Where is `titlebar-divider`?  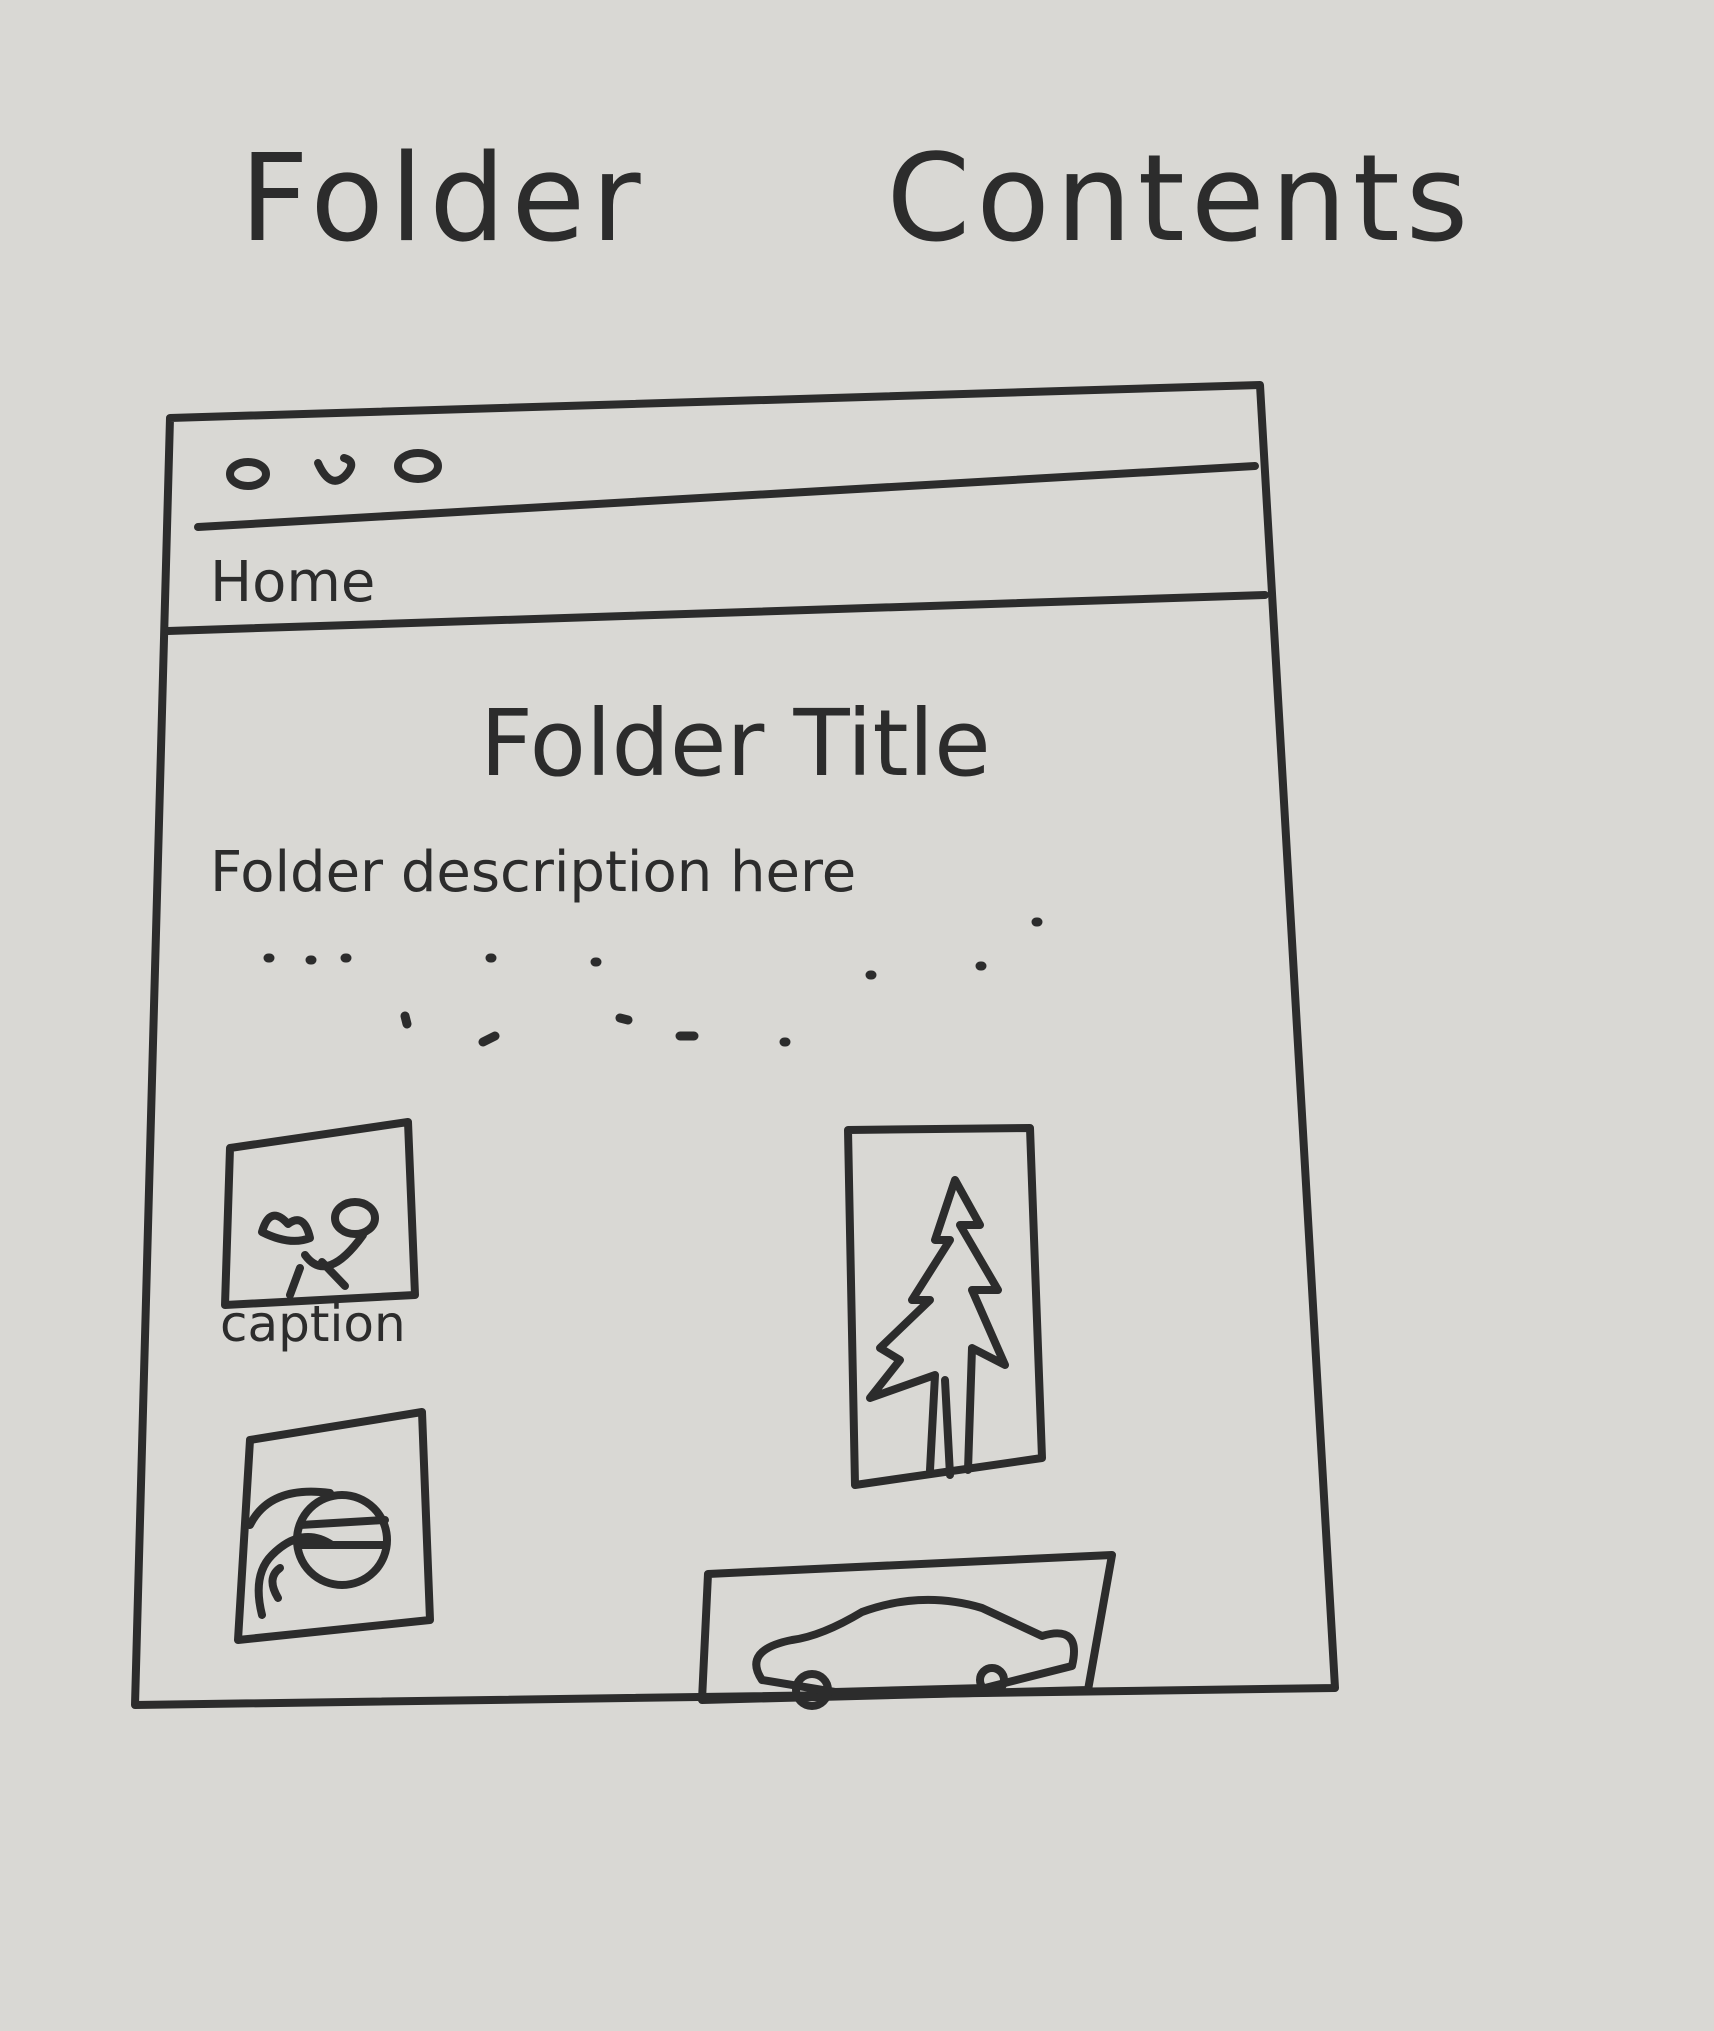 titlebar-divider is located at coordinates (726, 496).